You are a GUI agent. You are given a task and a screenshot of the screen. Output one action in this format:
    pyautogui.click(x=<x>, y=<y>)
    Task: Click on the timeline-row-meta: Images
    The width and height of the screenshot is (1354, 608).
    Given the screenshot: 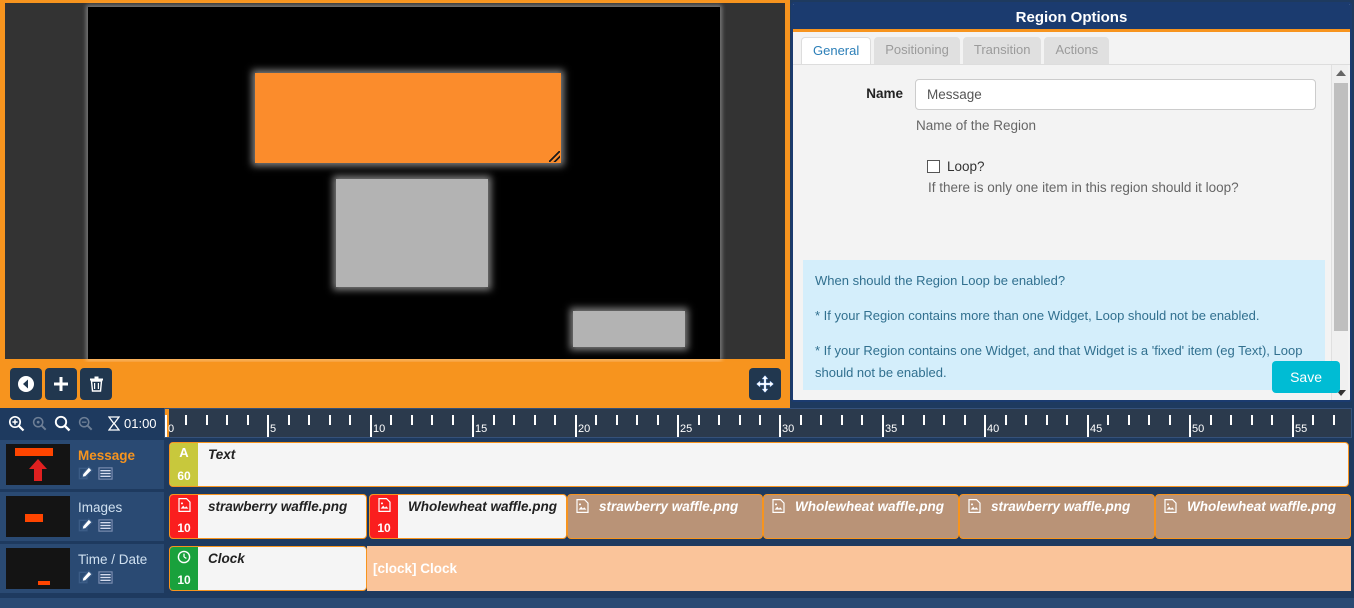 What is the action you would take?
    pyautogui.click(x=96, y=516)
    